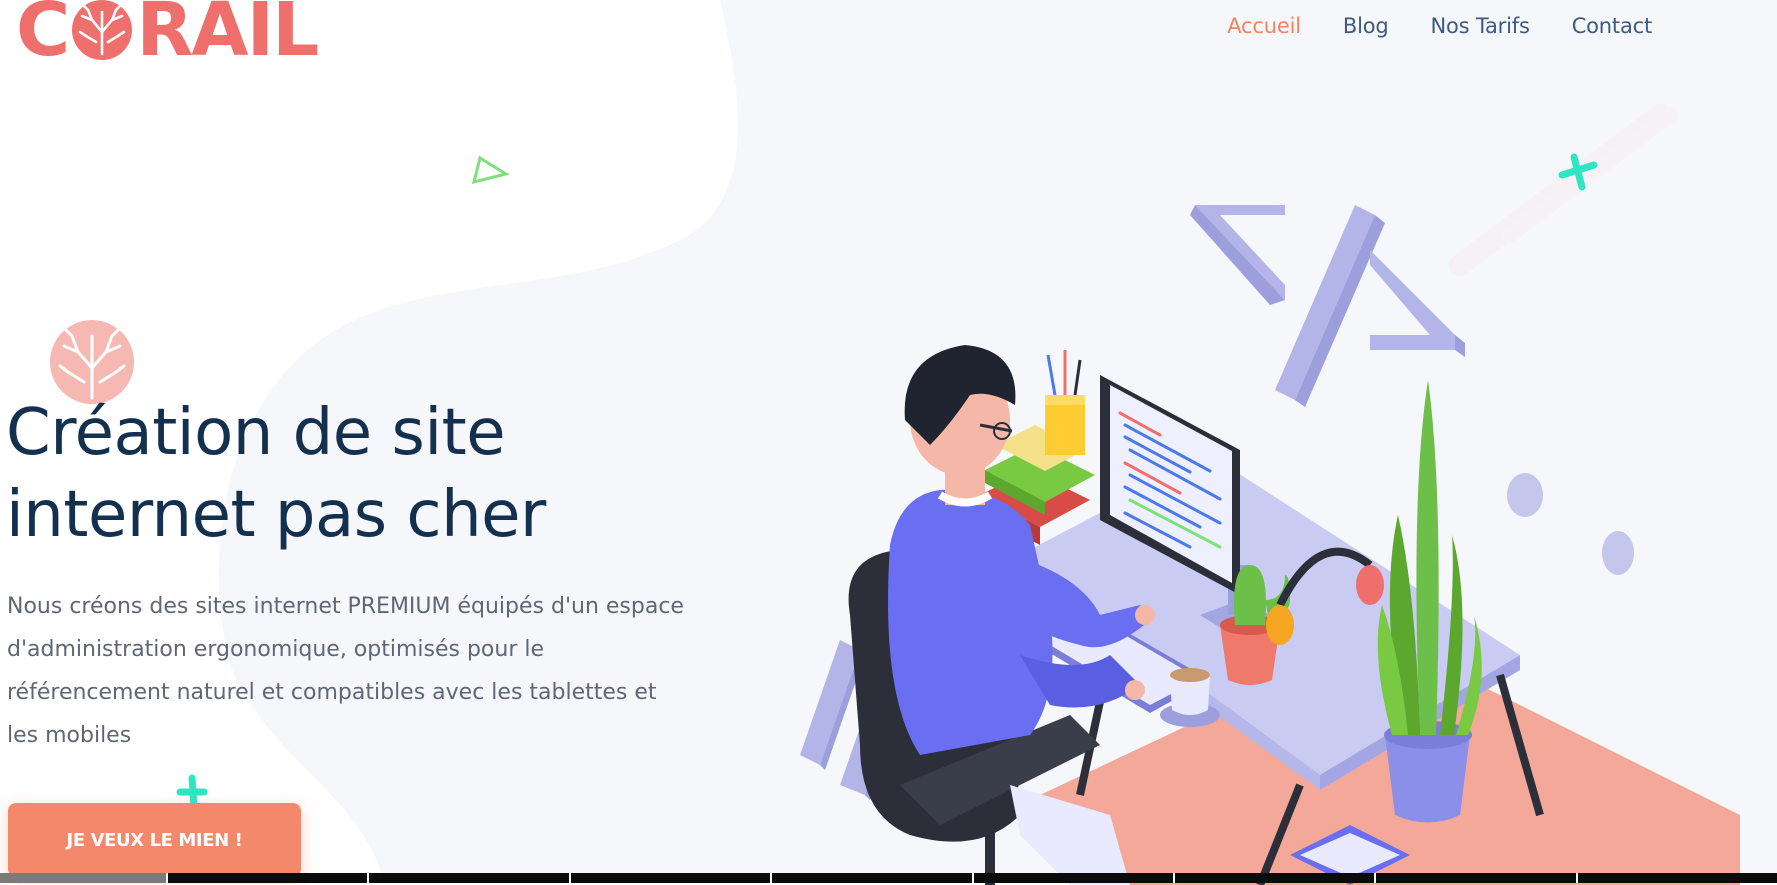  What do you see at coordinates (1563, 190) in the screenshot?
I see `motion-streaks` at bounding box center [1563, 190].